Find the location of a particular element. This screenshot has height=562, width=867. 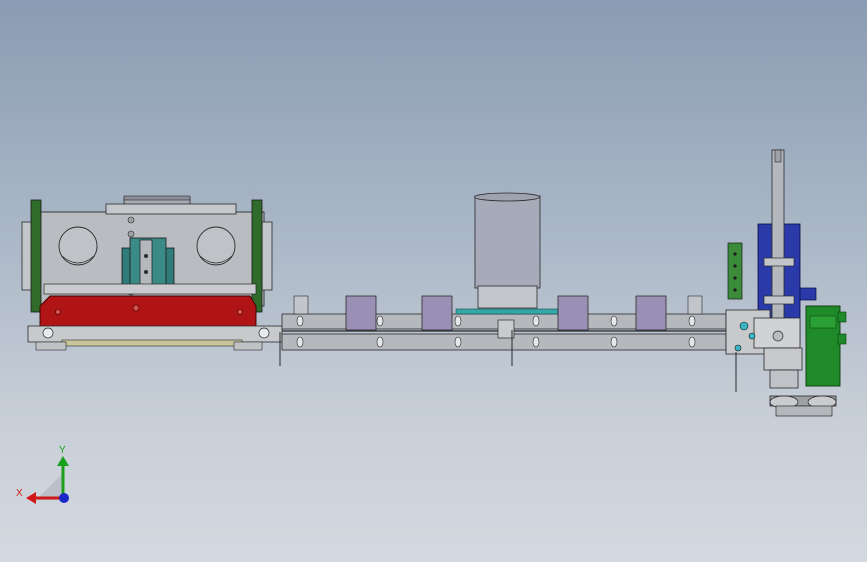

press-station is located at coordinates (152, 273).